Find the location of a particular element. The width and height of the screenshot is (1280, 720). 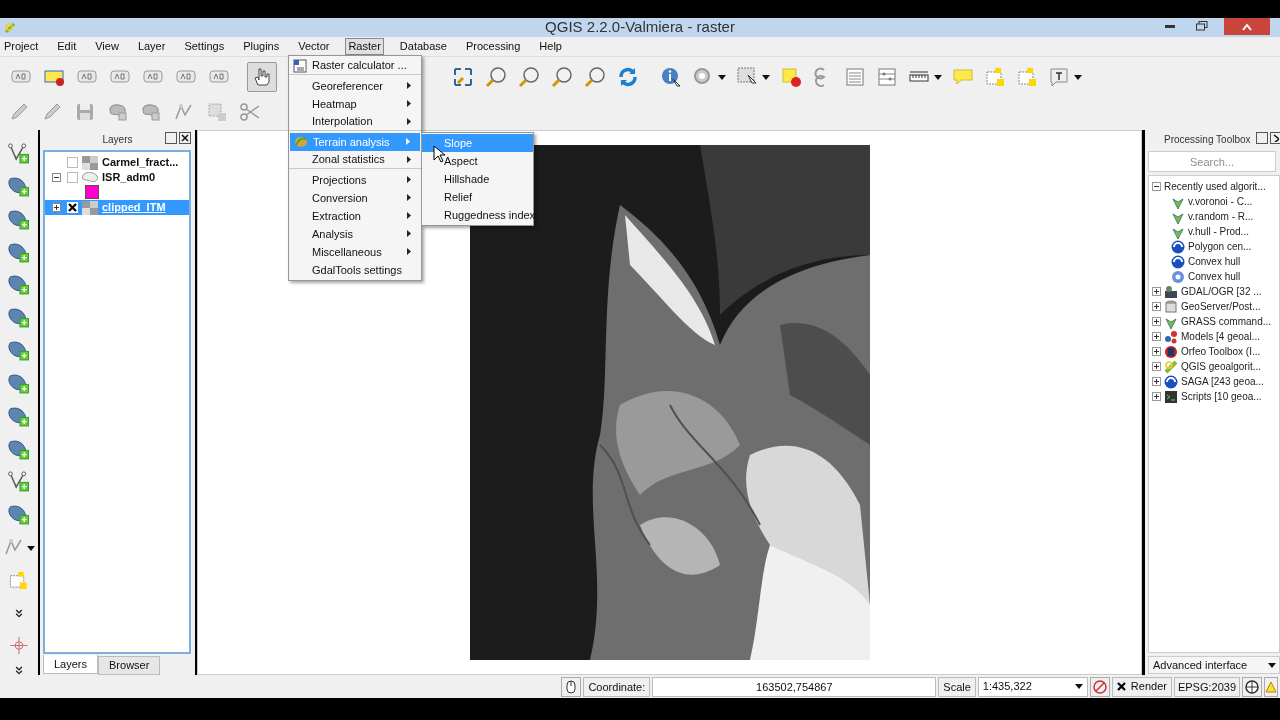

mode-dropdown: Advanced interface is located at coordinates (1214, 665).